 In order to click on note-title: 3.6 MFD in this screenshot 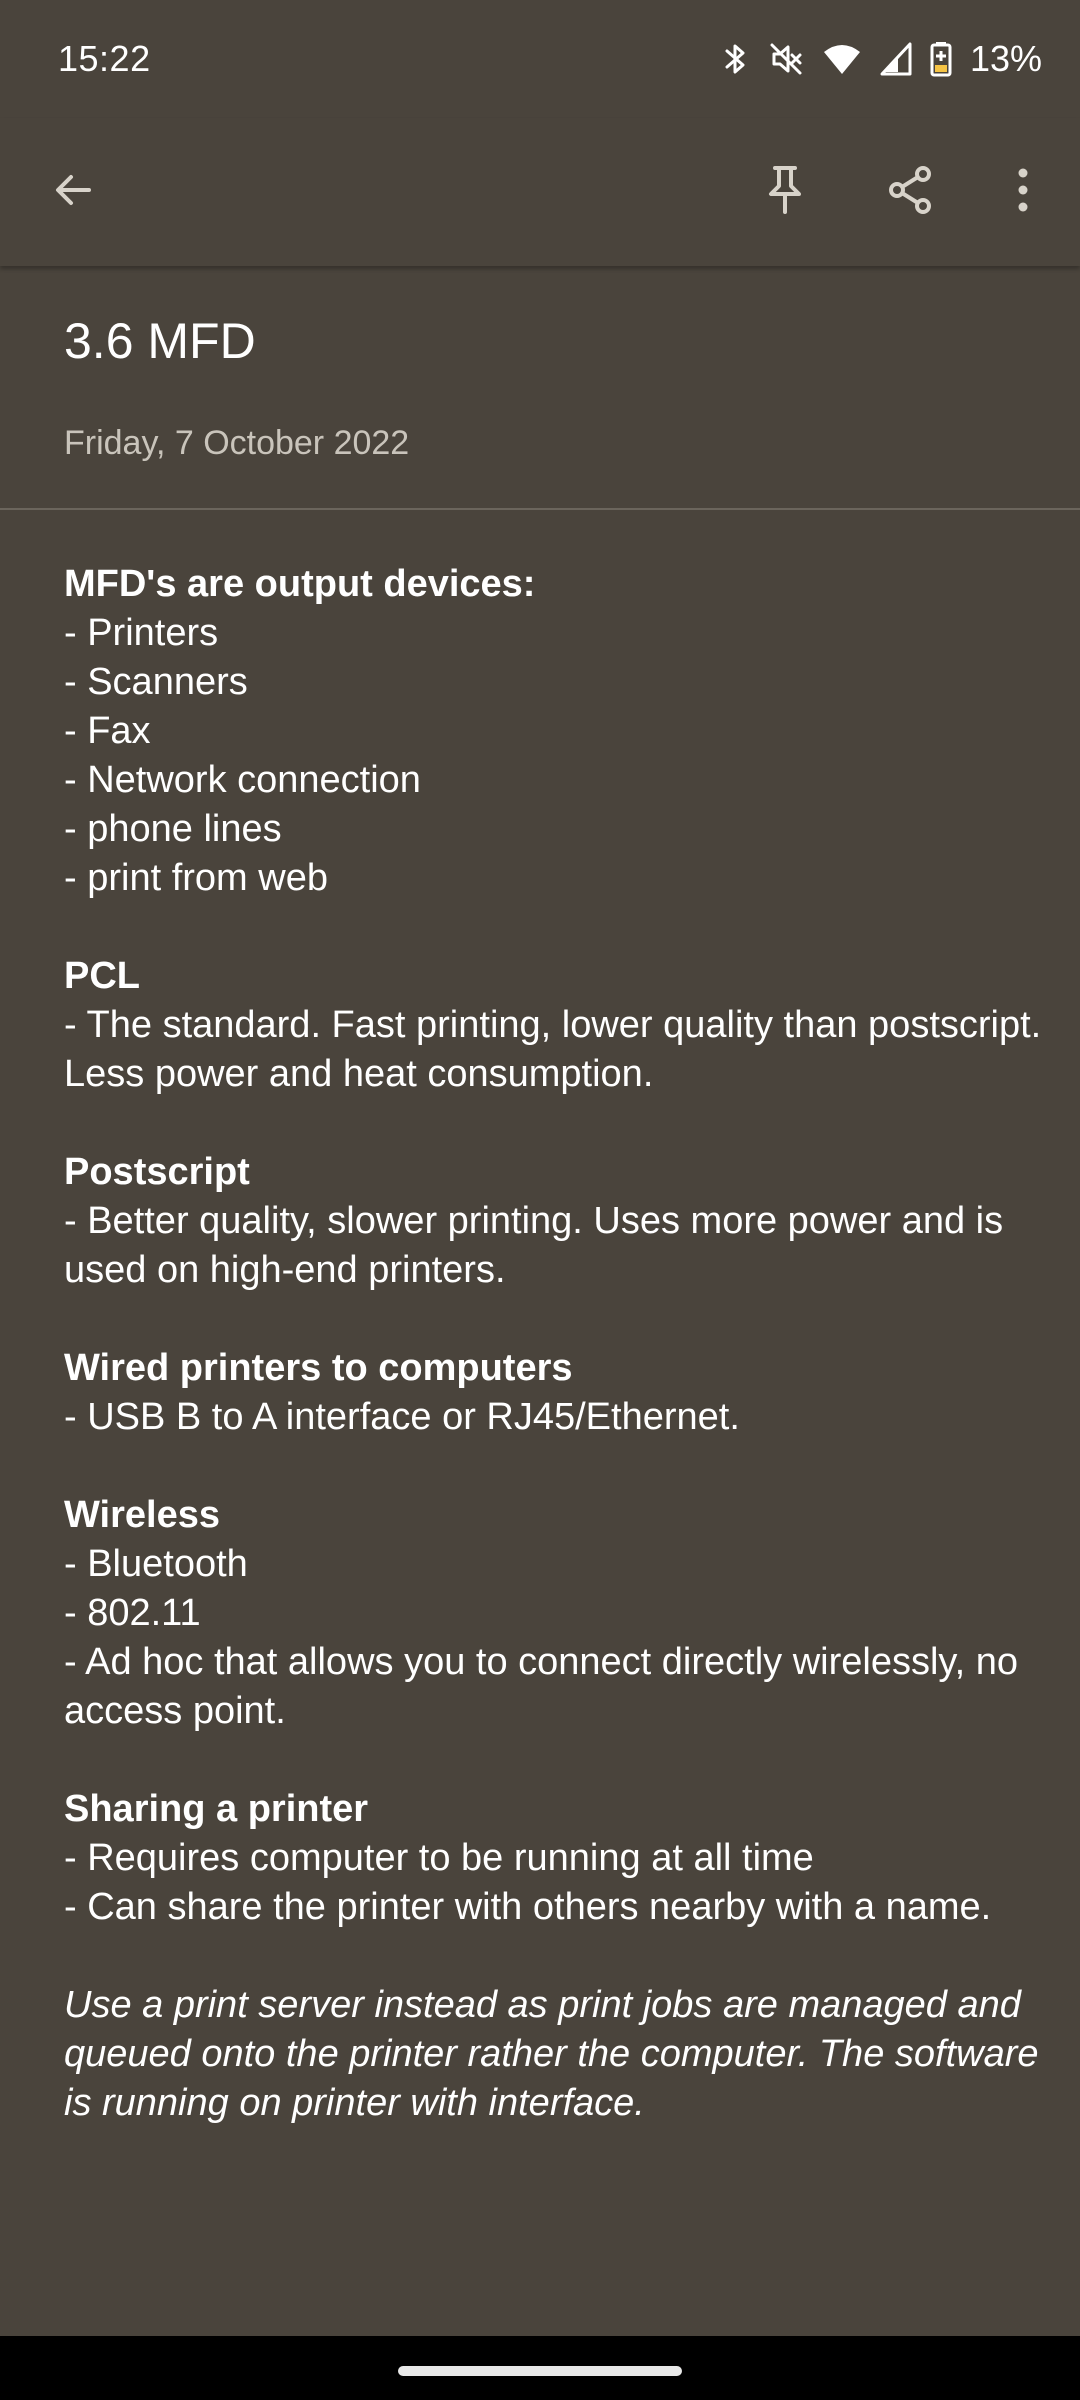, I will do `click(160, 341)`.